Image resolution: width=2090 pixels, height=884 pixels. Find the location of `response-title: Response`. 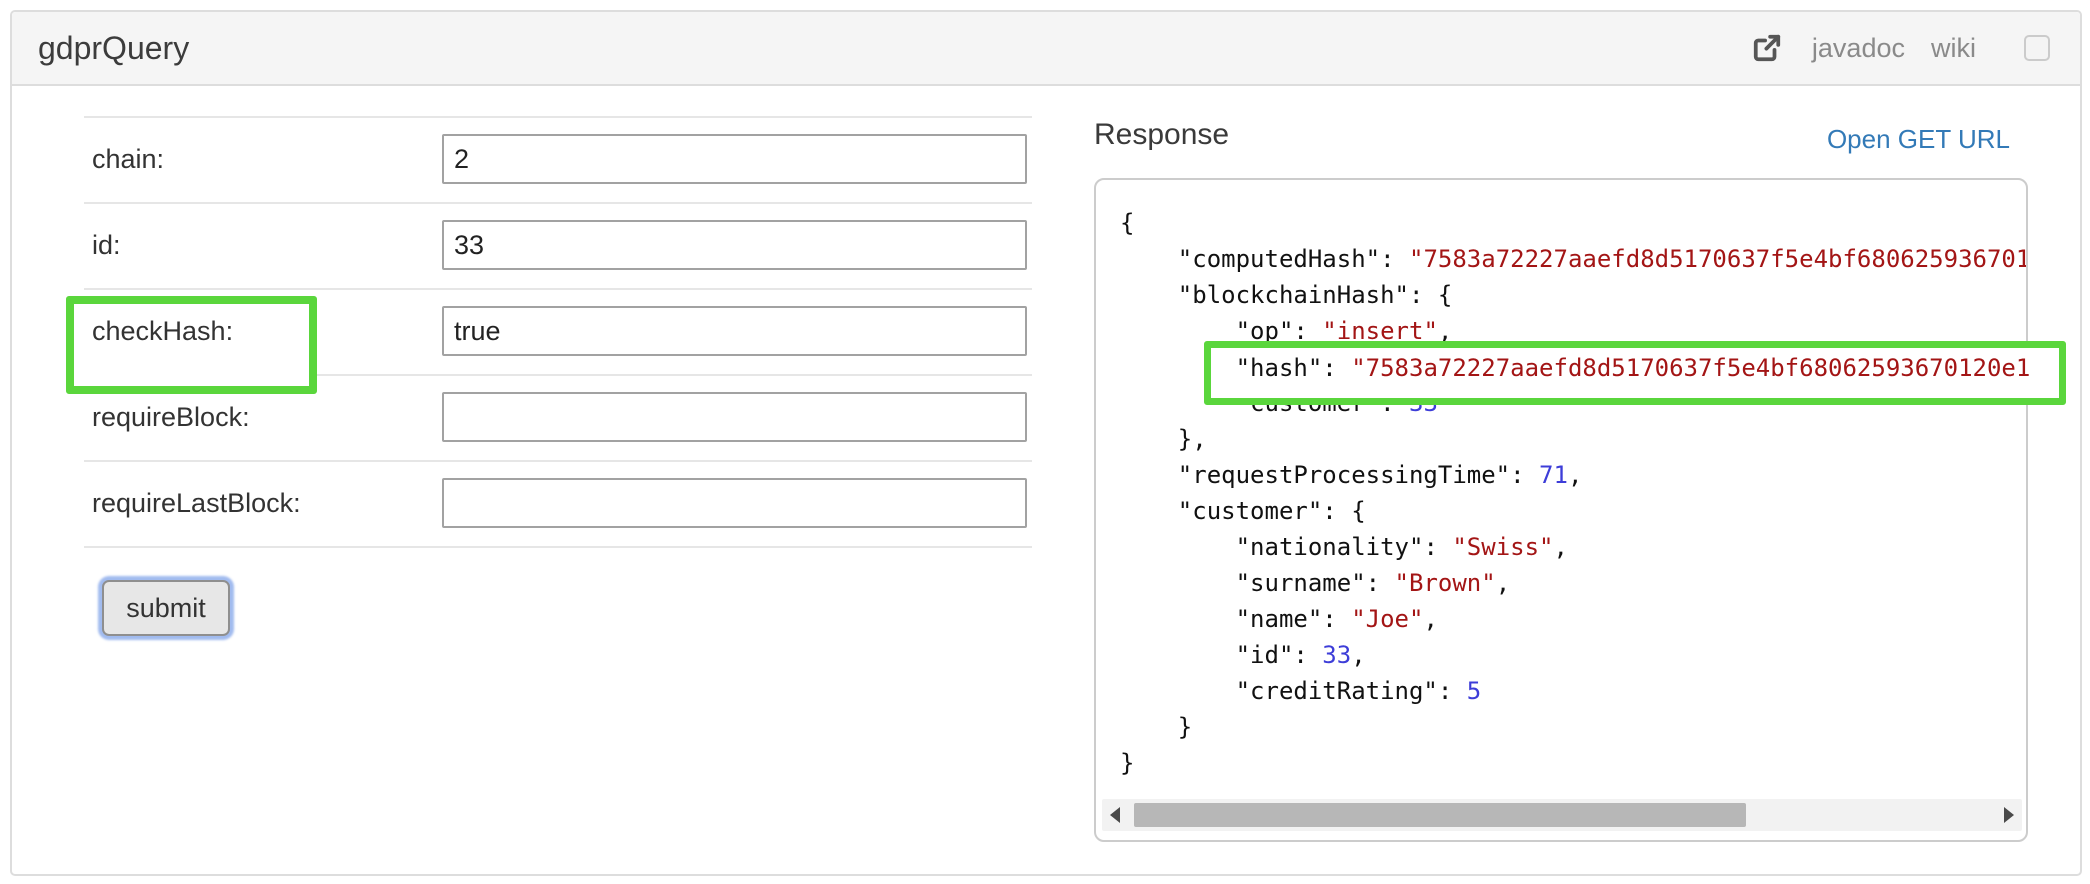

response-title: Response is located at coordinates (1162, 134).